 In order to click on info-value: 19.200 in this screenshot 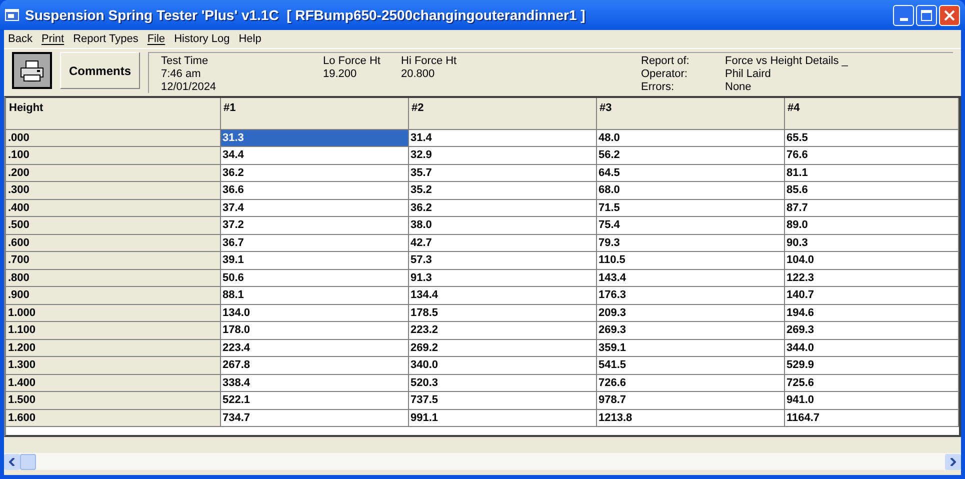, I will do `click(340, 74)`.